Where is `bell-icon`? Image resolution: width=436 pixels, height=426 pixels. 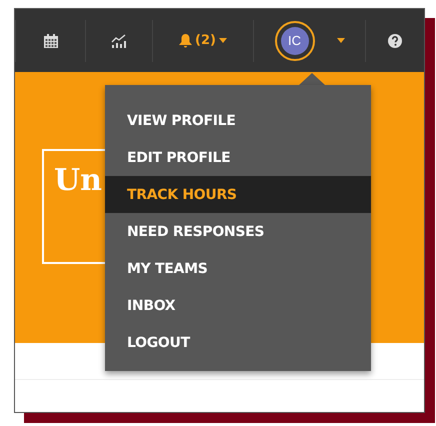
bell-icon is located at coordinates (185, 41).